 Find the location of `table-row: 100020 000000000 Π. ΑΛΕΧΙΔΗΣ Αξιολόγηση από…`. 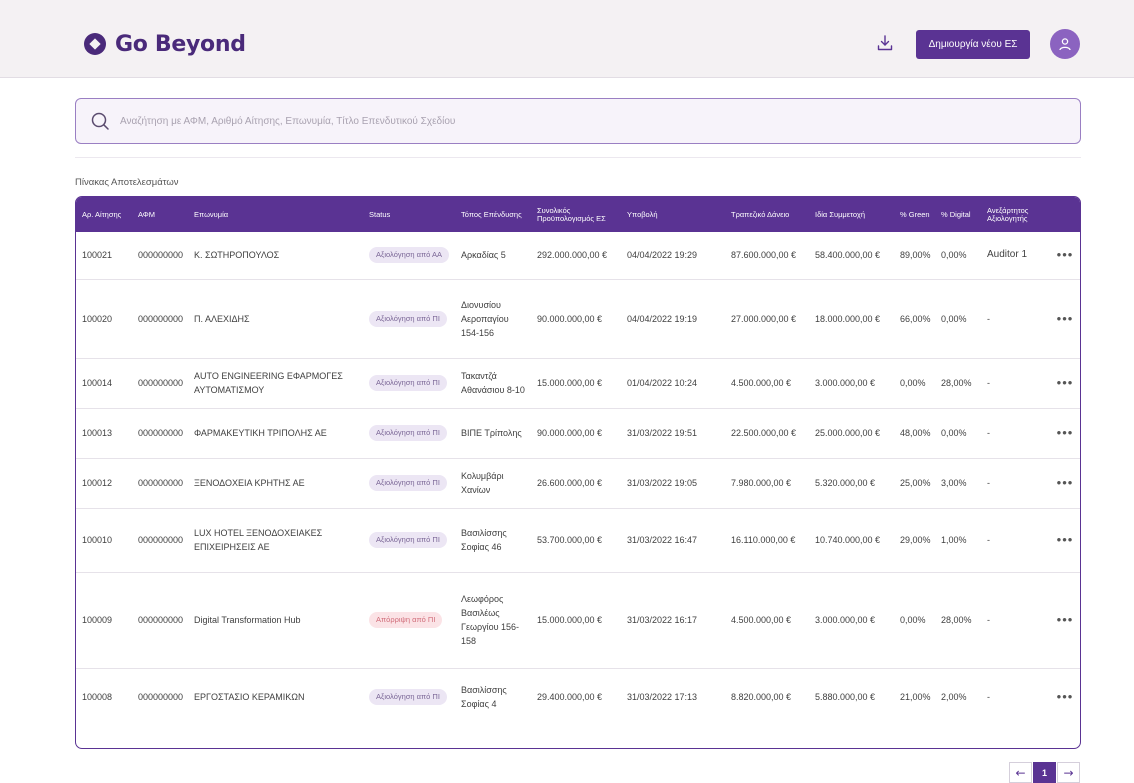

table-row: 100020 000000000 Π. ΑΛΕΧΙΔΗΣ Αξιολόγηση από… is located at coordinates (578, 319).